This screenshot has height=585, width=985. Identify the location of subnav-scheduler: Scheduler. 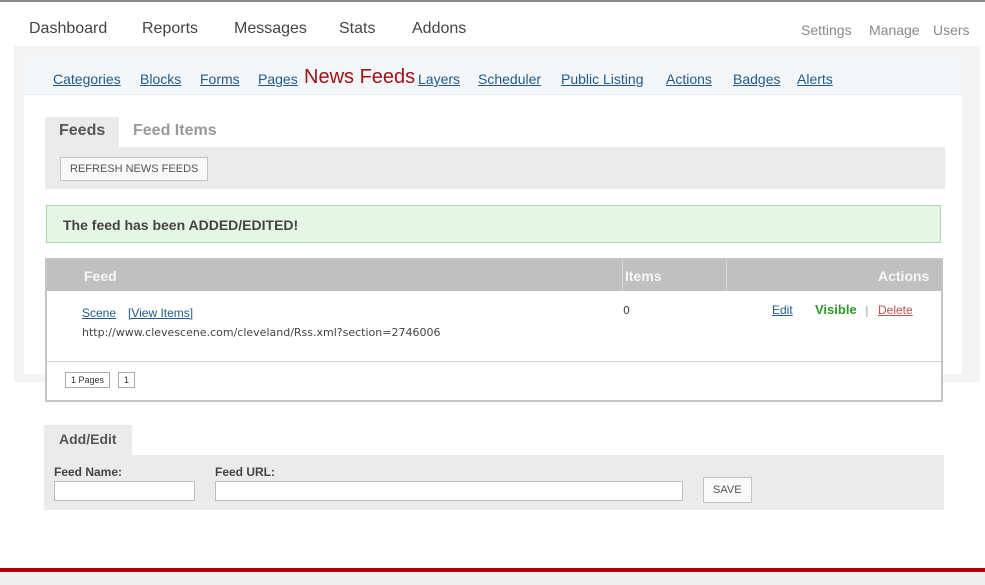
(509, 79).